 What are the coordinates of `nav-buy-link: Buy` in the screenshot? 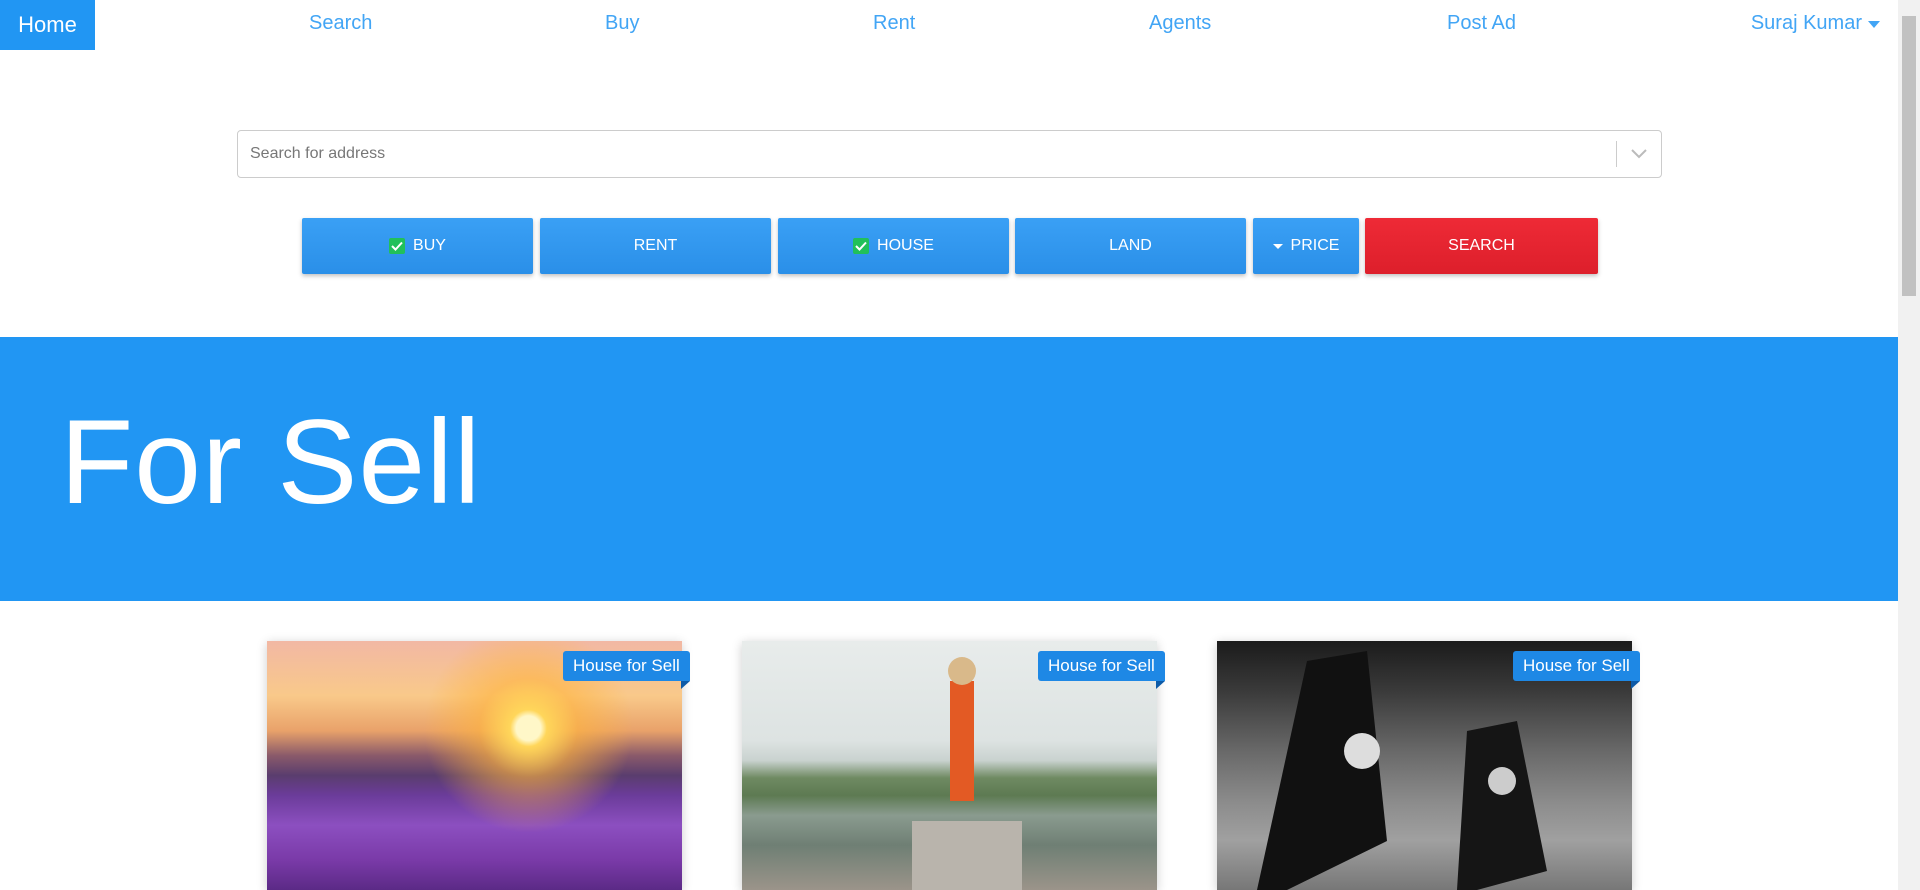 It's located at (622, 23).